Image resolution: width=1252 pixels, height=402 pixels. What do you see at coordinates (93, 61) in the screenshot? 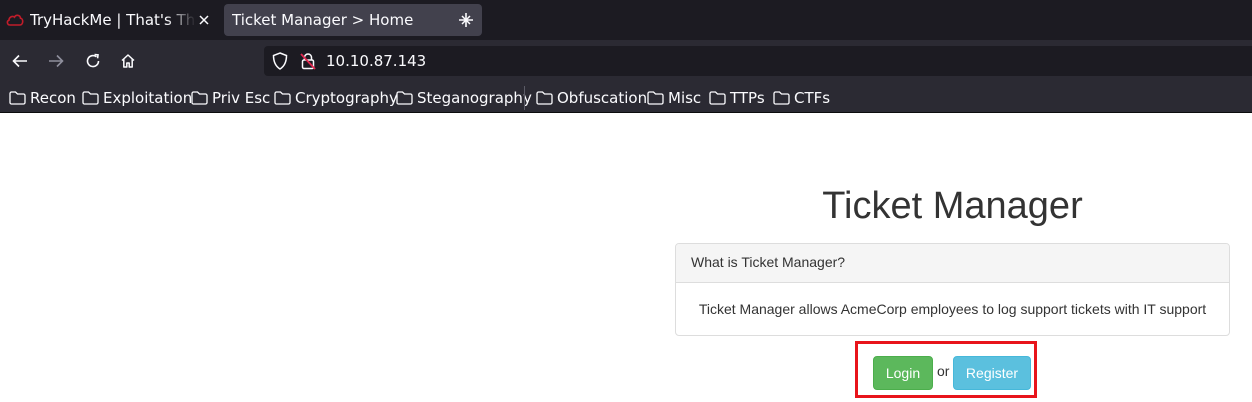
I see `reload-icon` at bounding box center [93, 61].